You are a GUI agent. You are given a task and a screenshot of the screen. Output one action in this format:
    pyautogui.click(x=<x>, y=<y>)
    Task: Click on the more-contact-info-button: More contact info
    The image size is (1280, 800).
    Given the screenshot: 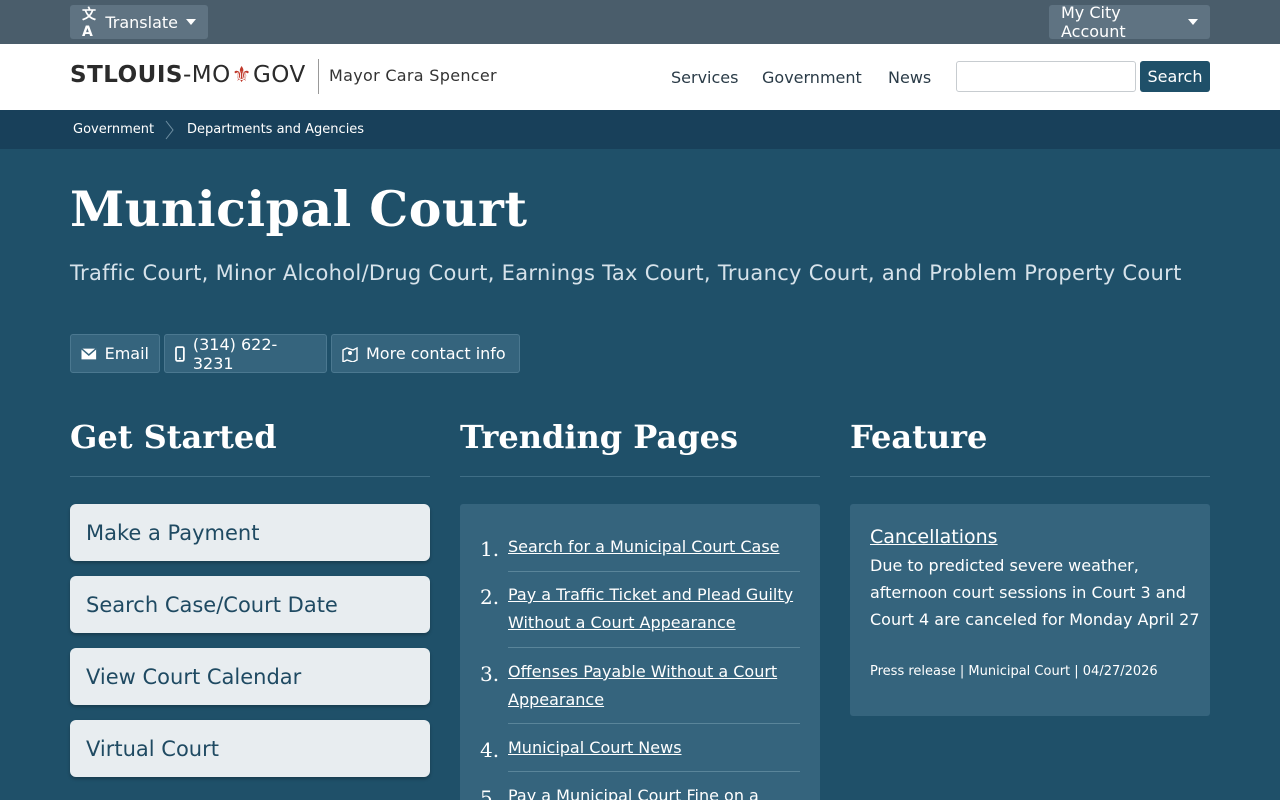 What is the action you would take?
    pyautogui.click(x=425, y=353)
    